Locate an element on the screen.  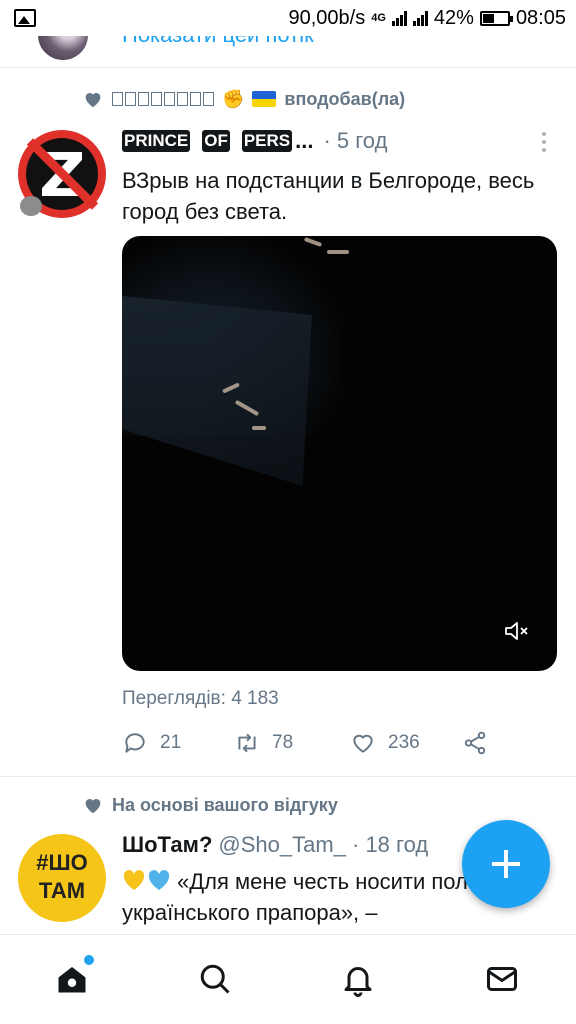
compose-button is located at coordinates (506, 864).